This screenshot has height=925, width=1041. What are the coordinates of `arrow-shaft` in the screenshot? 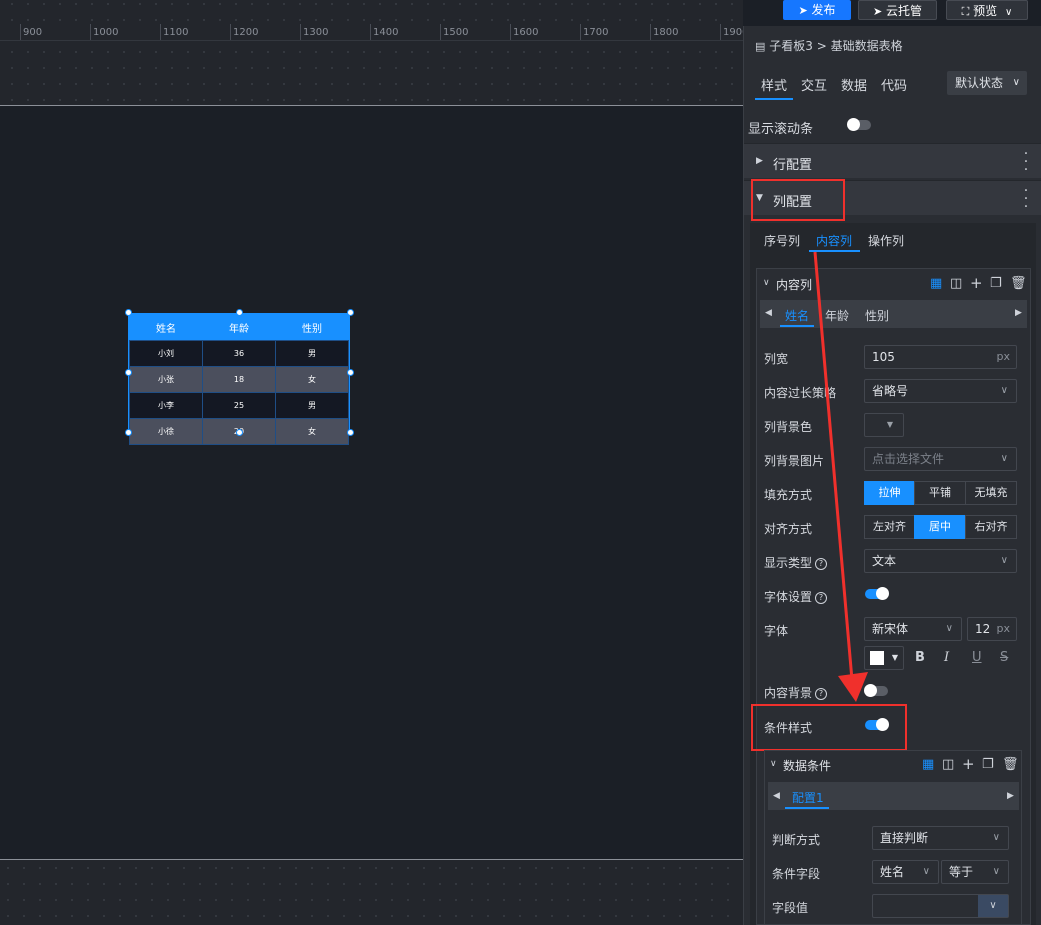 It's located at (833, 466).